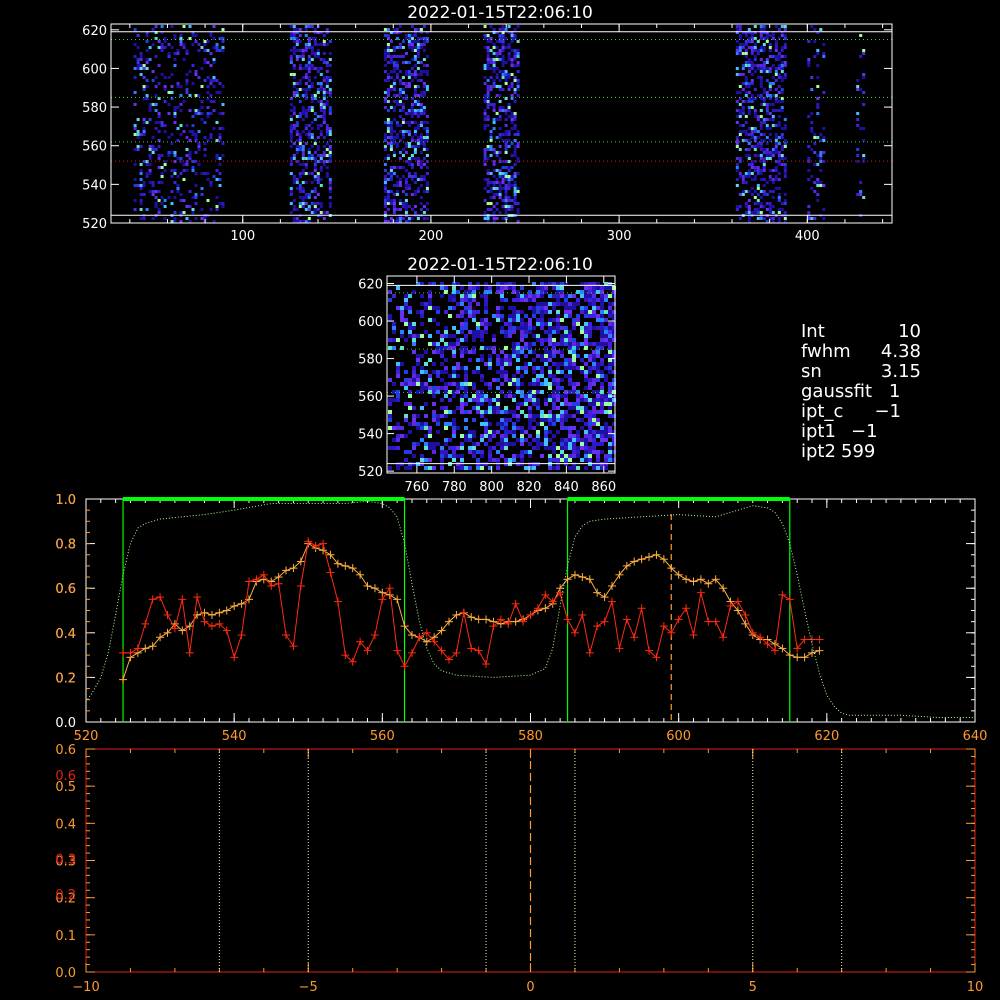 This screenshot has height=1000, width=1000. Describe the element at coordinates (822, 411) in the screenshot. I see `fit-label: ipt_c` at that location.